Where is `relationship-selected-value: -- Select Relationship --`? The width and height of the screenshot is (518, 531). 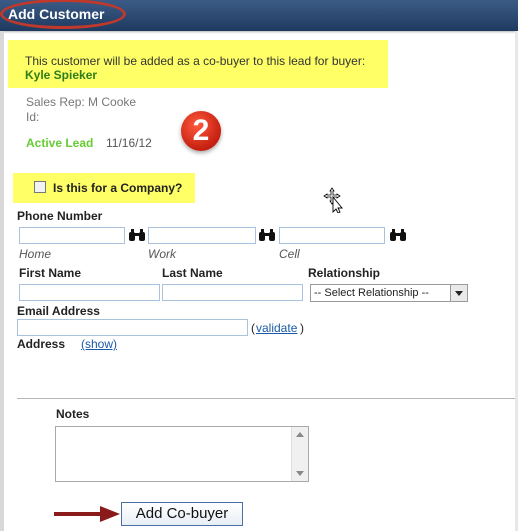 relationship-selected-value: -- Select Relationship -- is located at coordinates (371, 293).